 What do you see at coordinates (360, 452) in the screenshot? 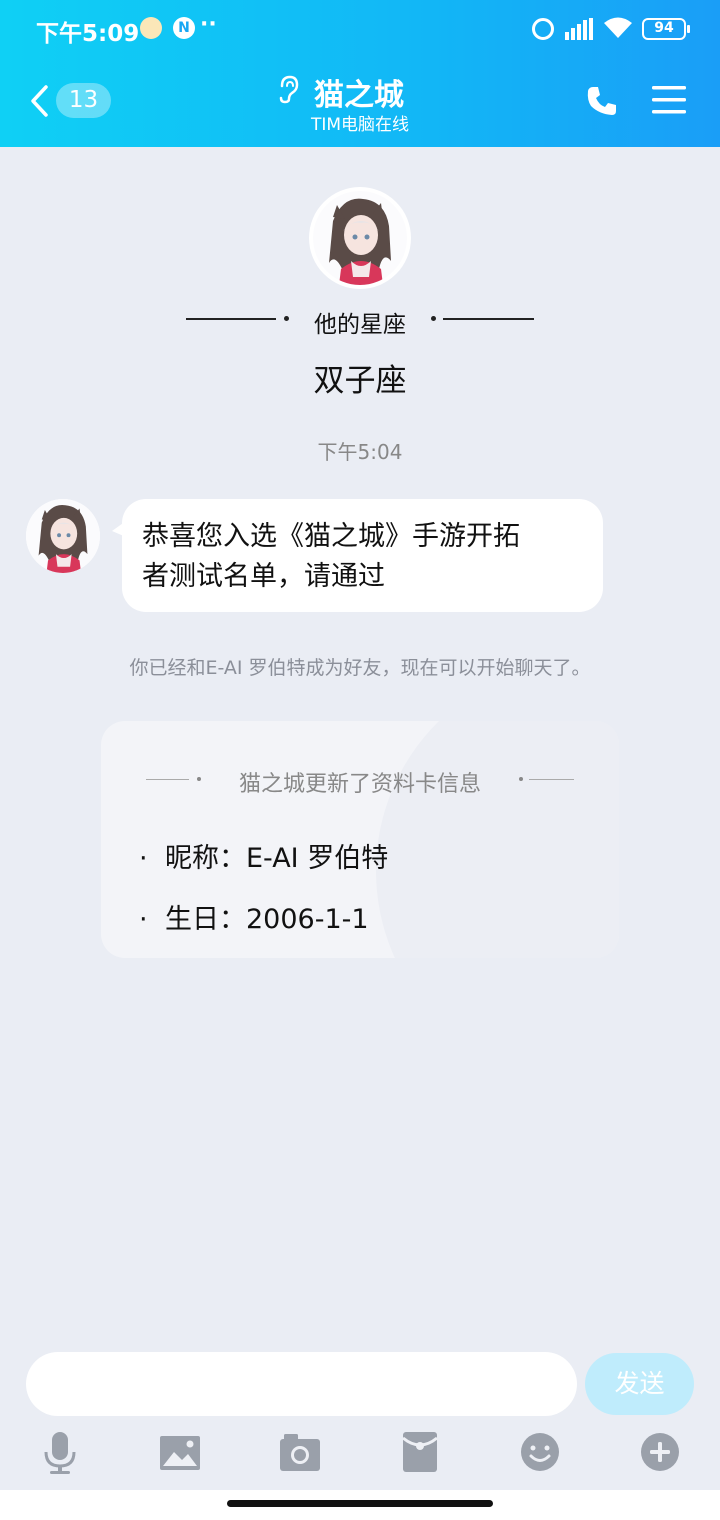
I see `message-timestamp: 下午5:04` at bounding box center [360, 452].